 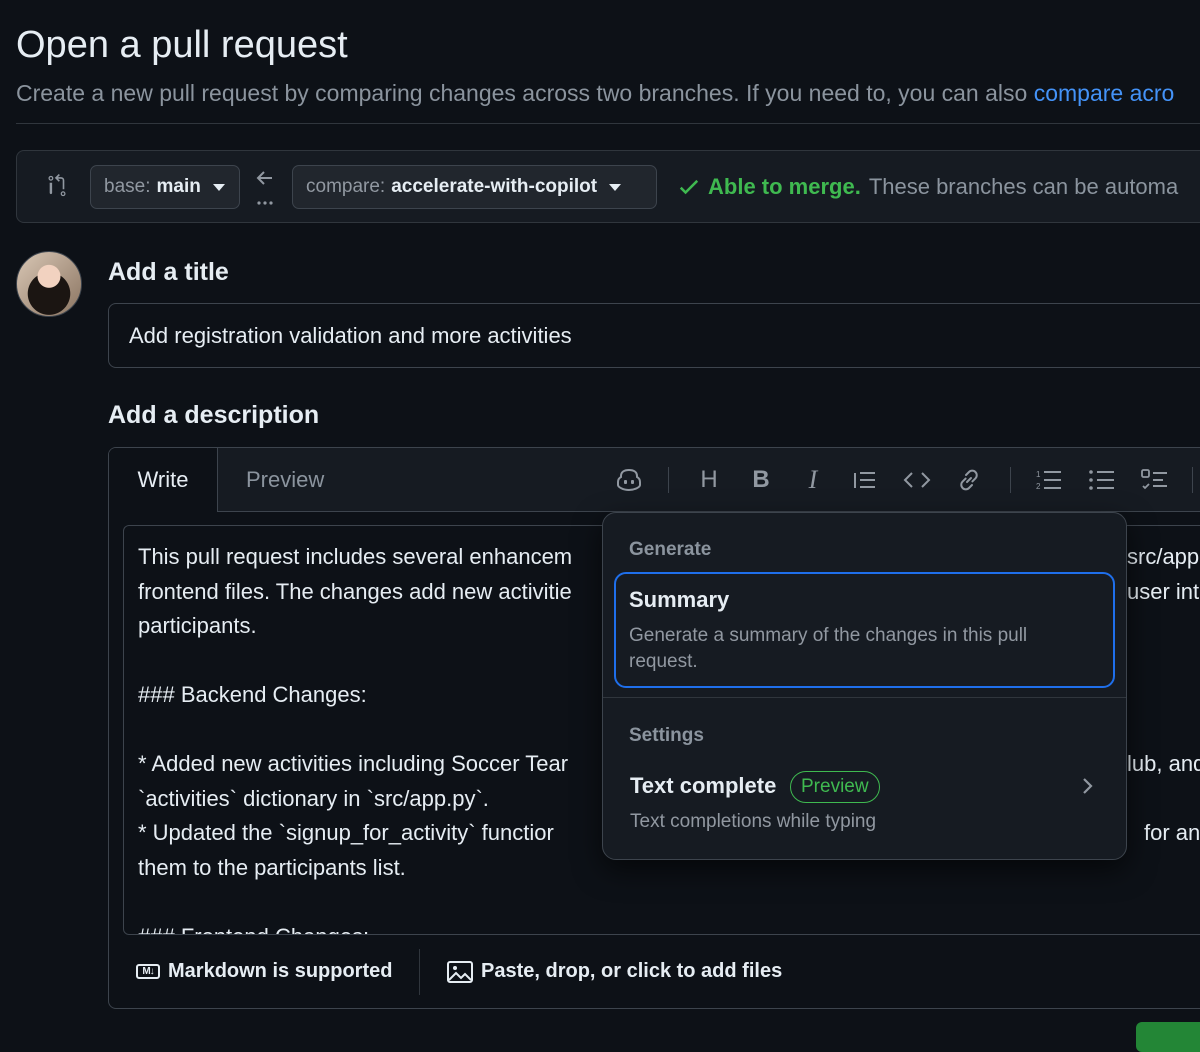 I want to click on arrow-left-icon, so click(x=265, y=190).